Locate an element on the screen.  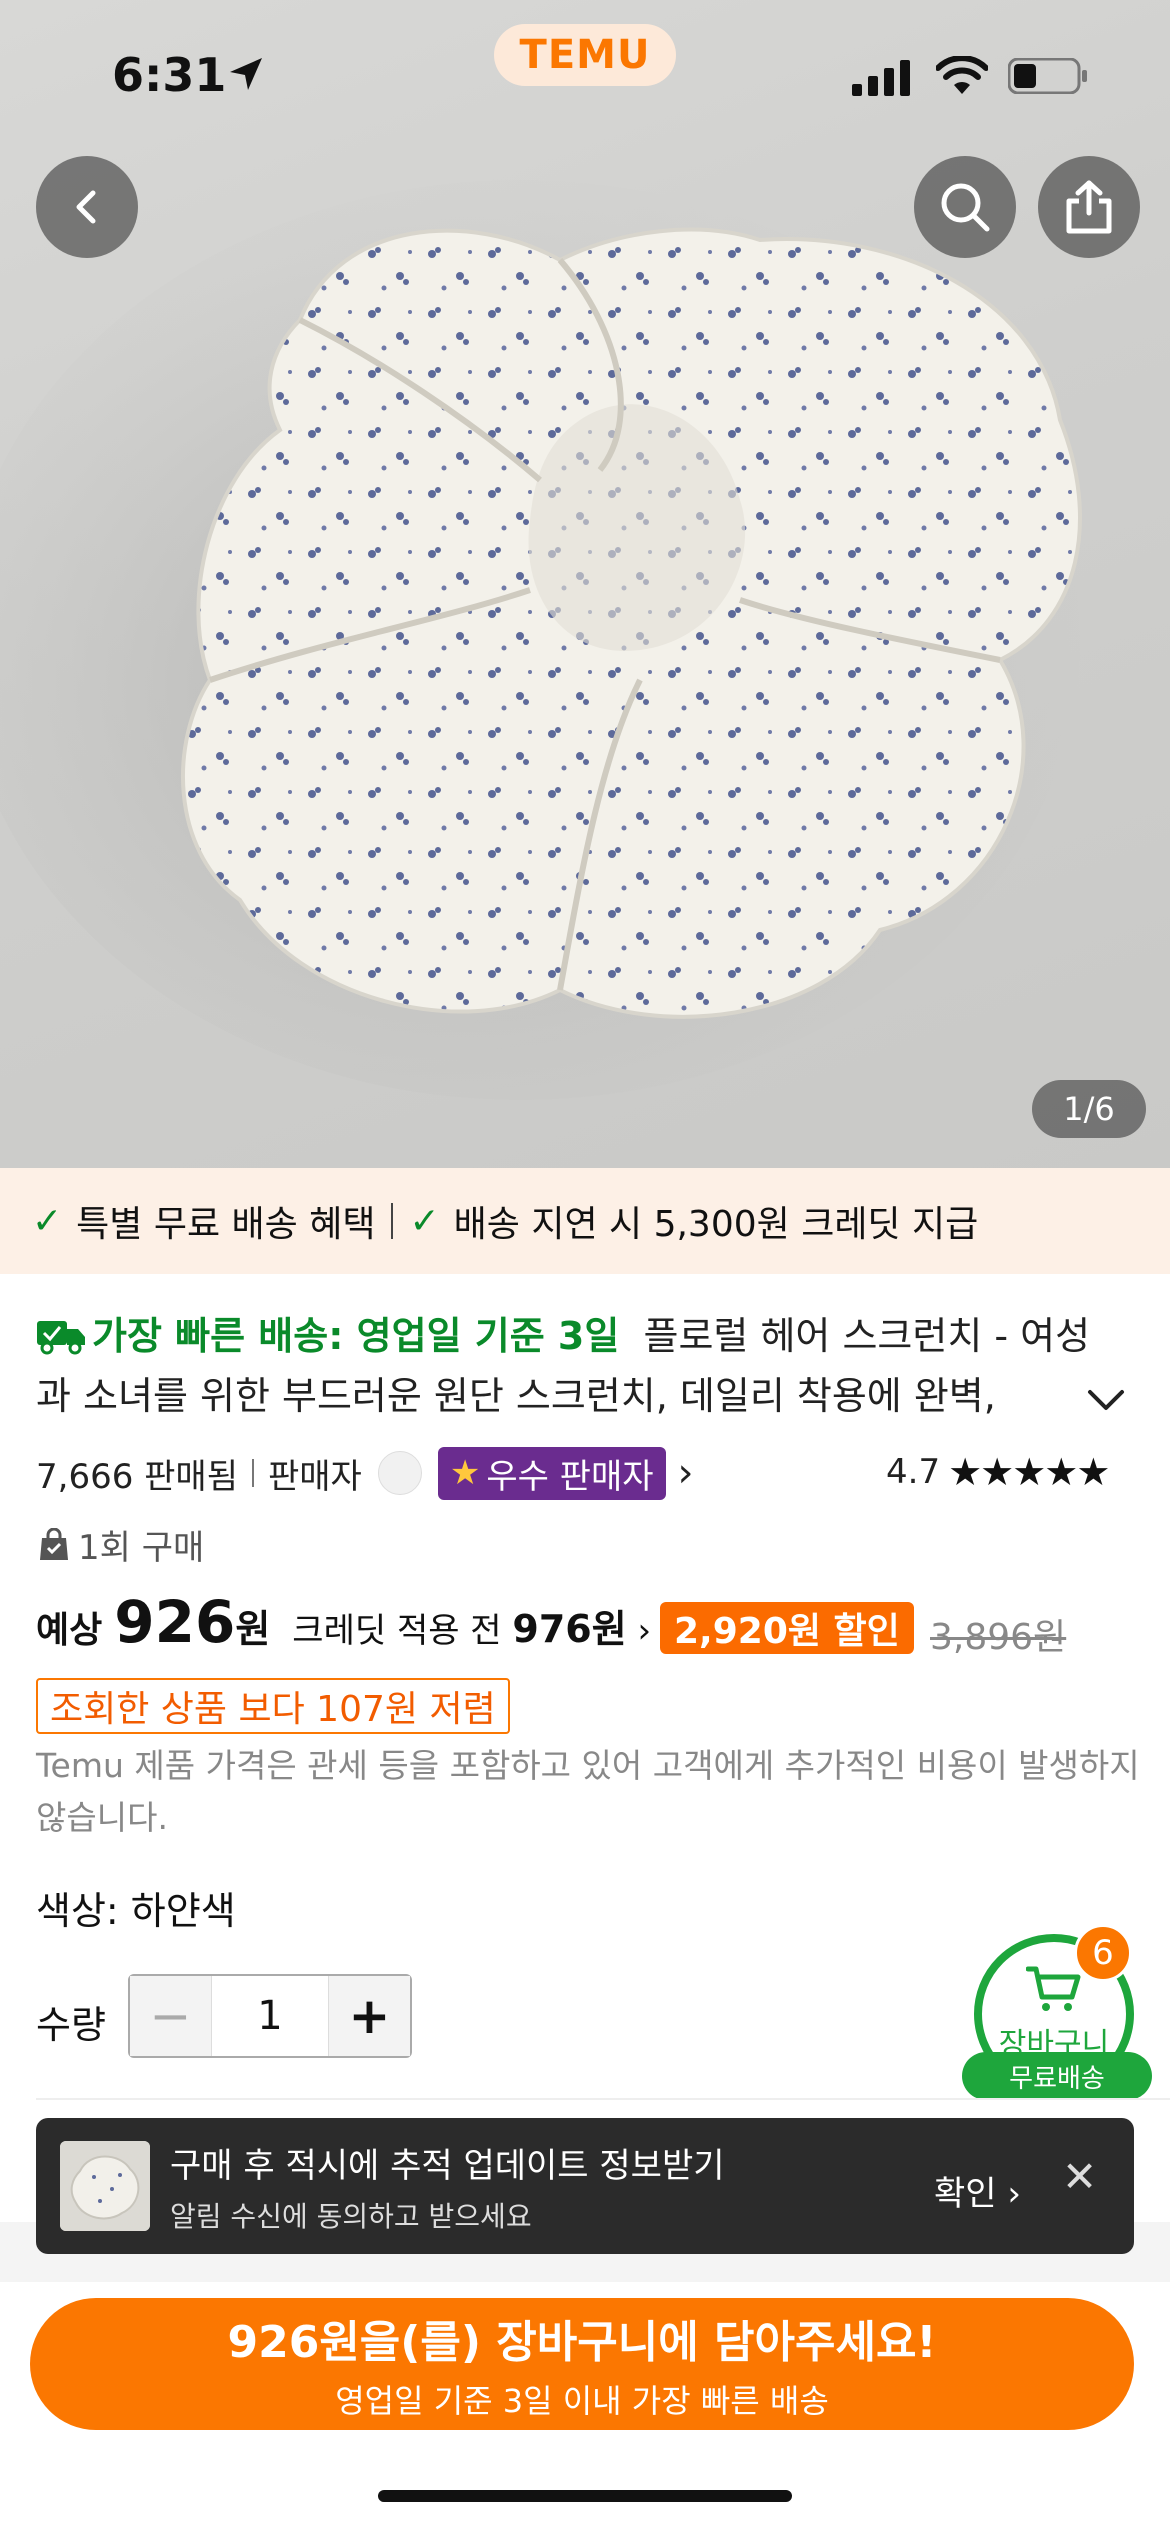
seller-badge-text: 우수 판매자 is located at coordinates (570, 1476).